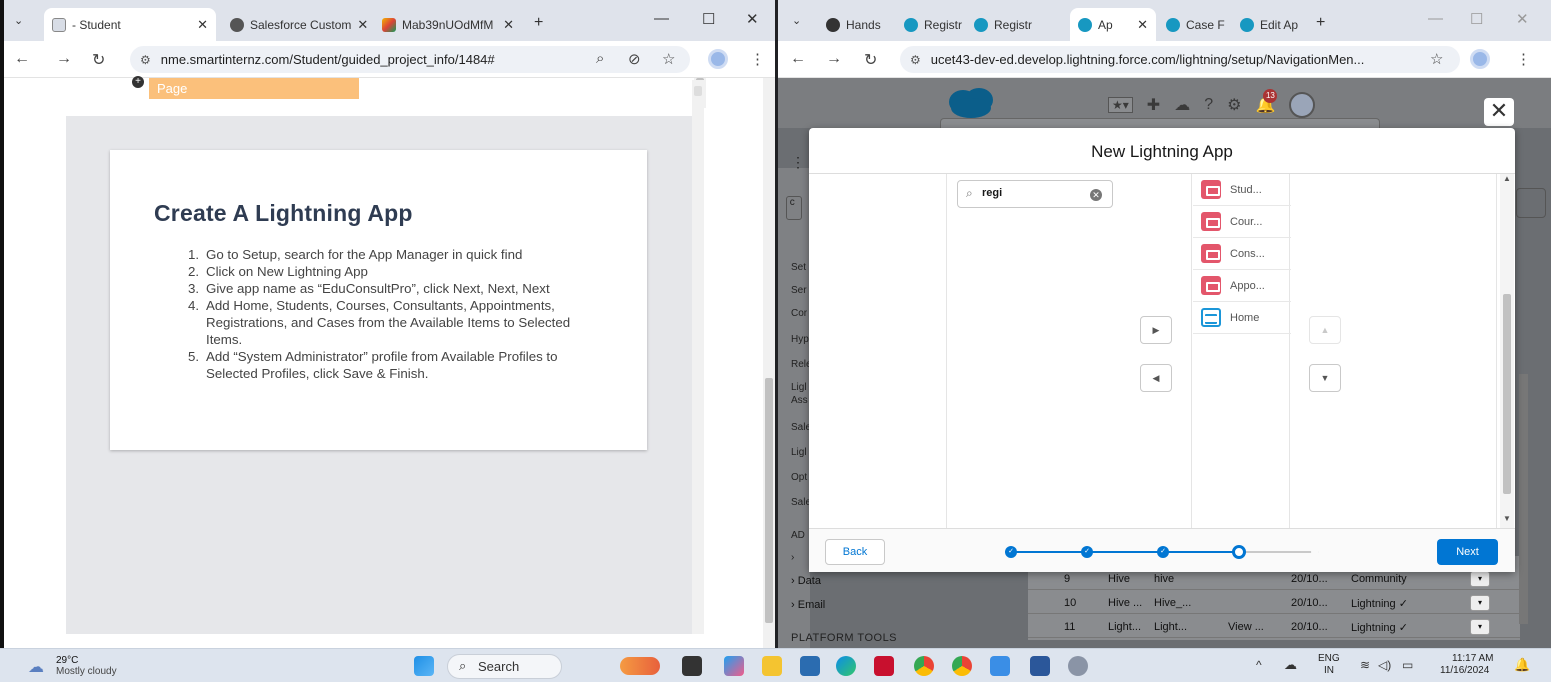 The width and height of the screenshot is (1551, 682). I want to click on photos-icon, so click(1000, 666).